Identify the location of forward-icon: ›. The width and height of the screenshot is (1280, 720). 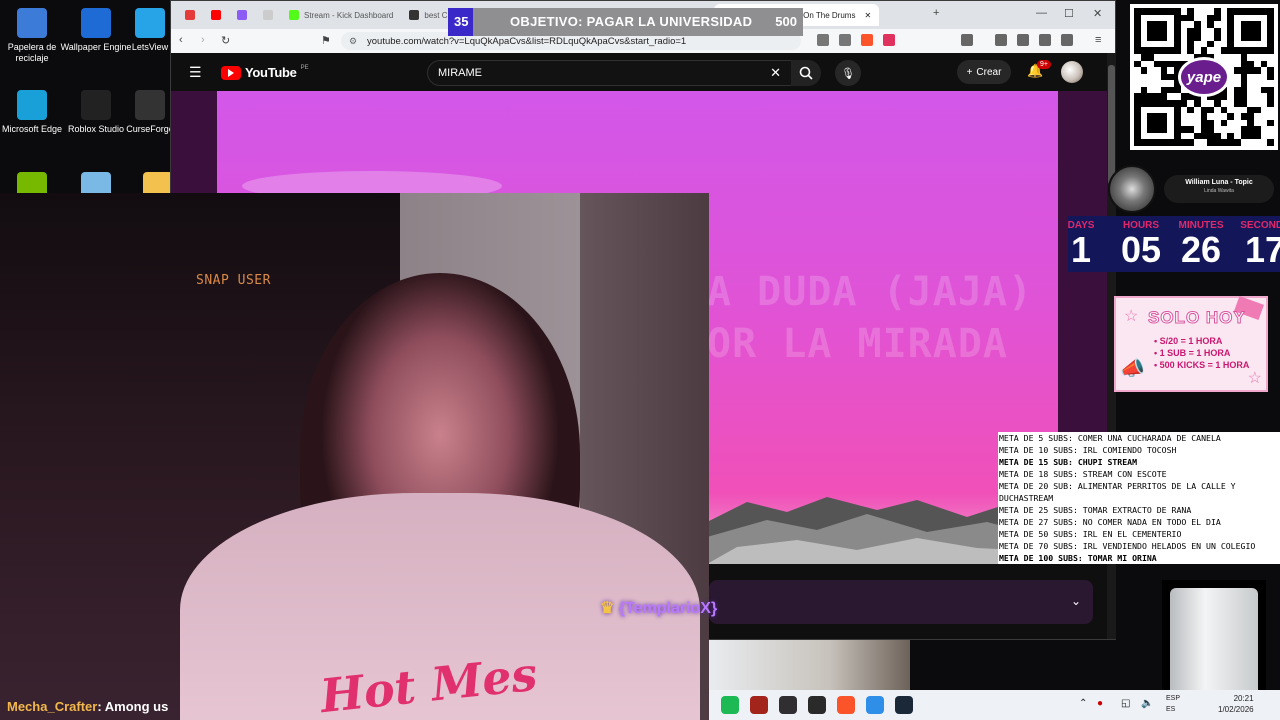
(203, 40).